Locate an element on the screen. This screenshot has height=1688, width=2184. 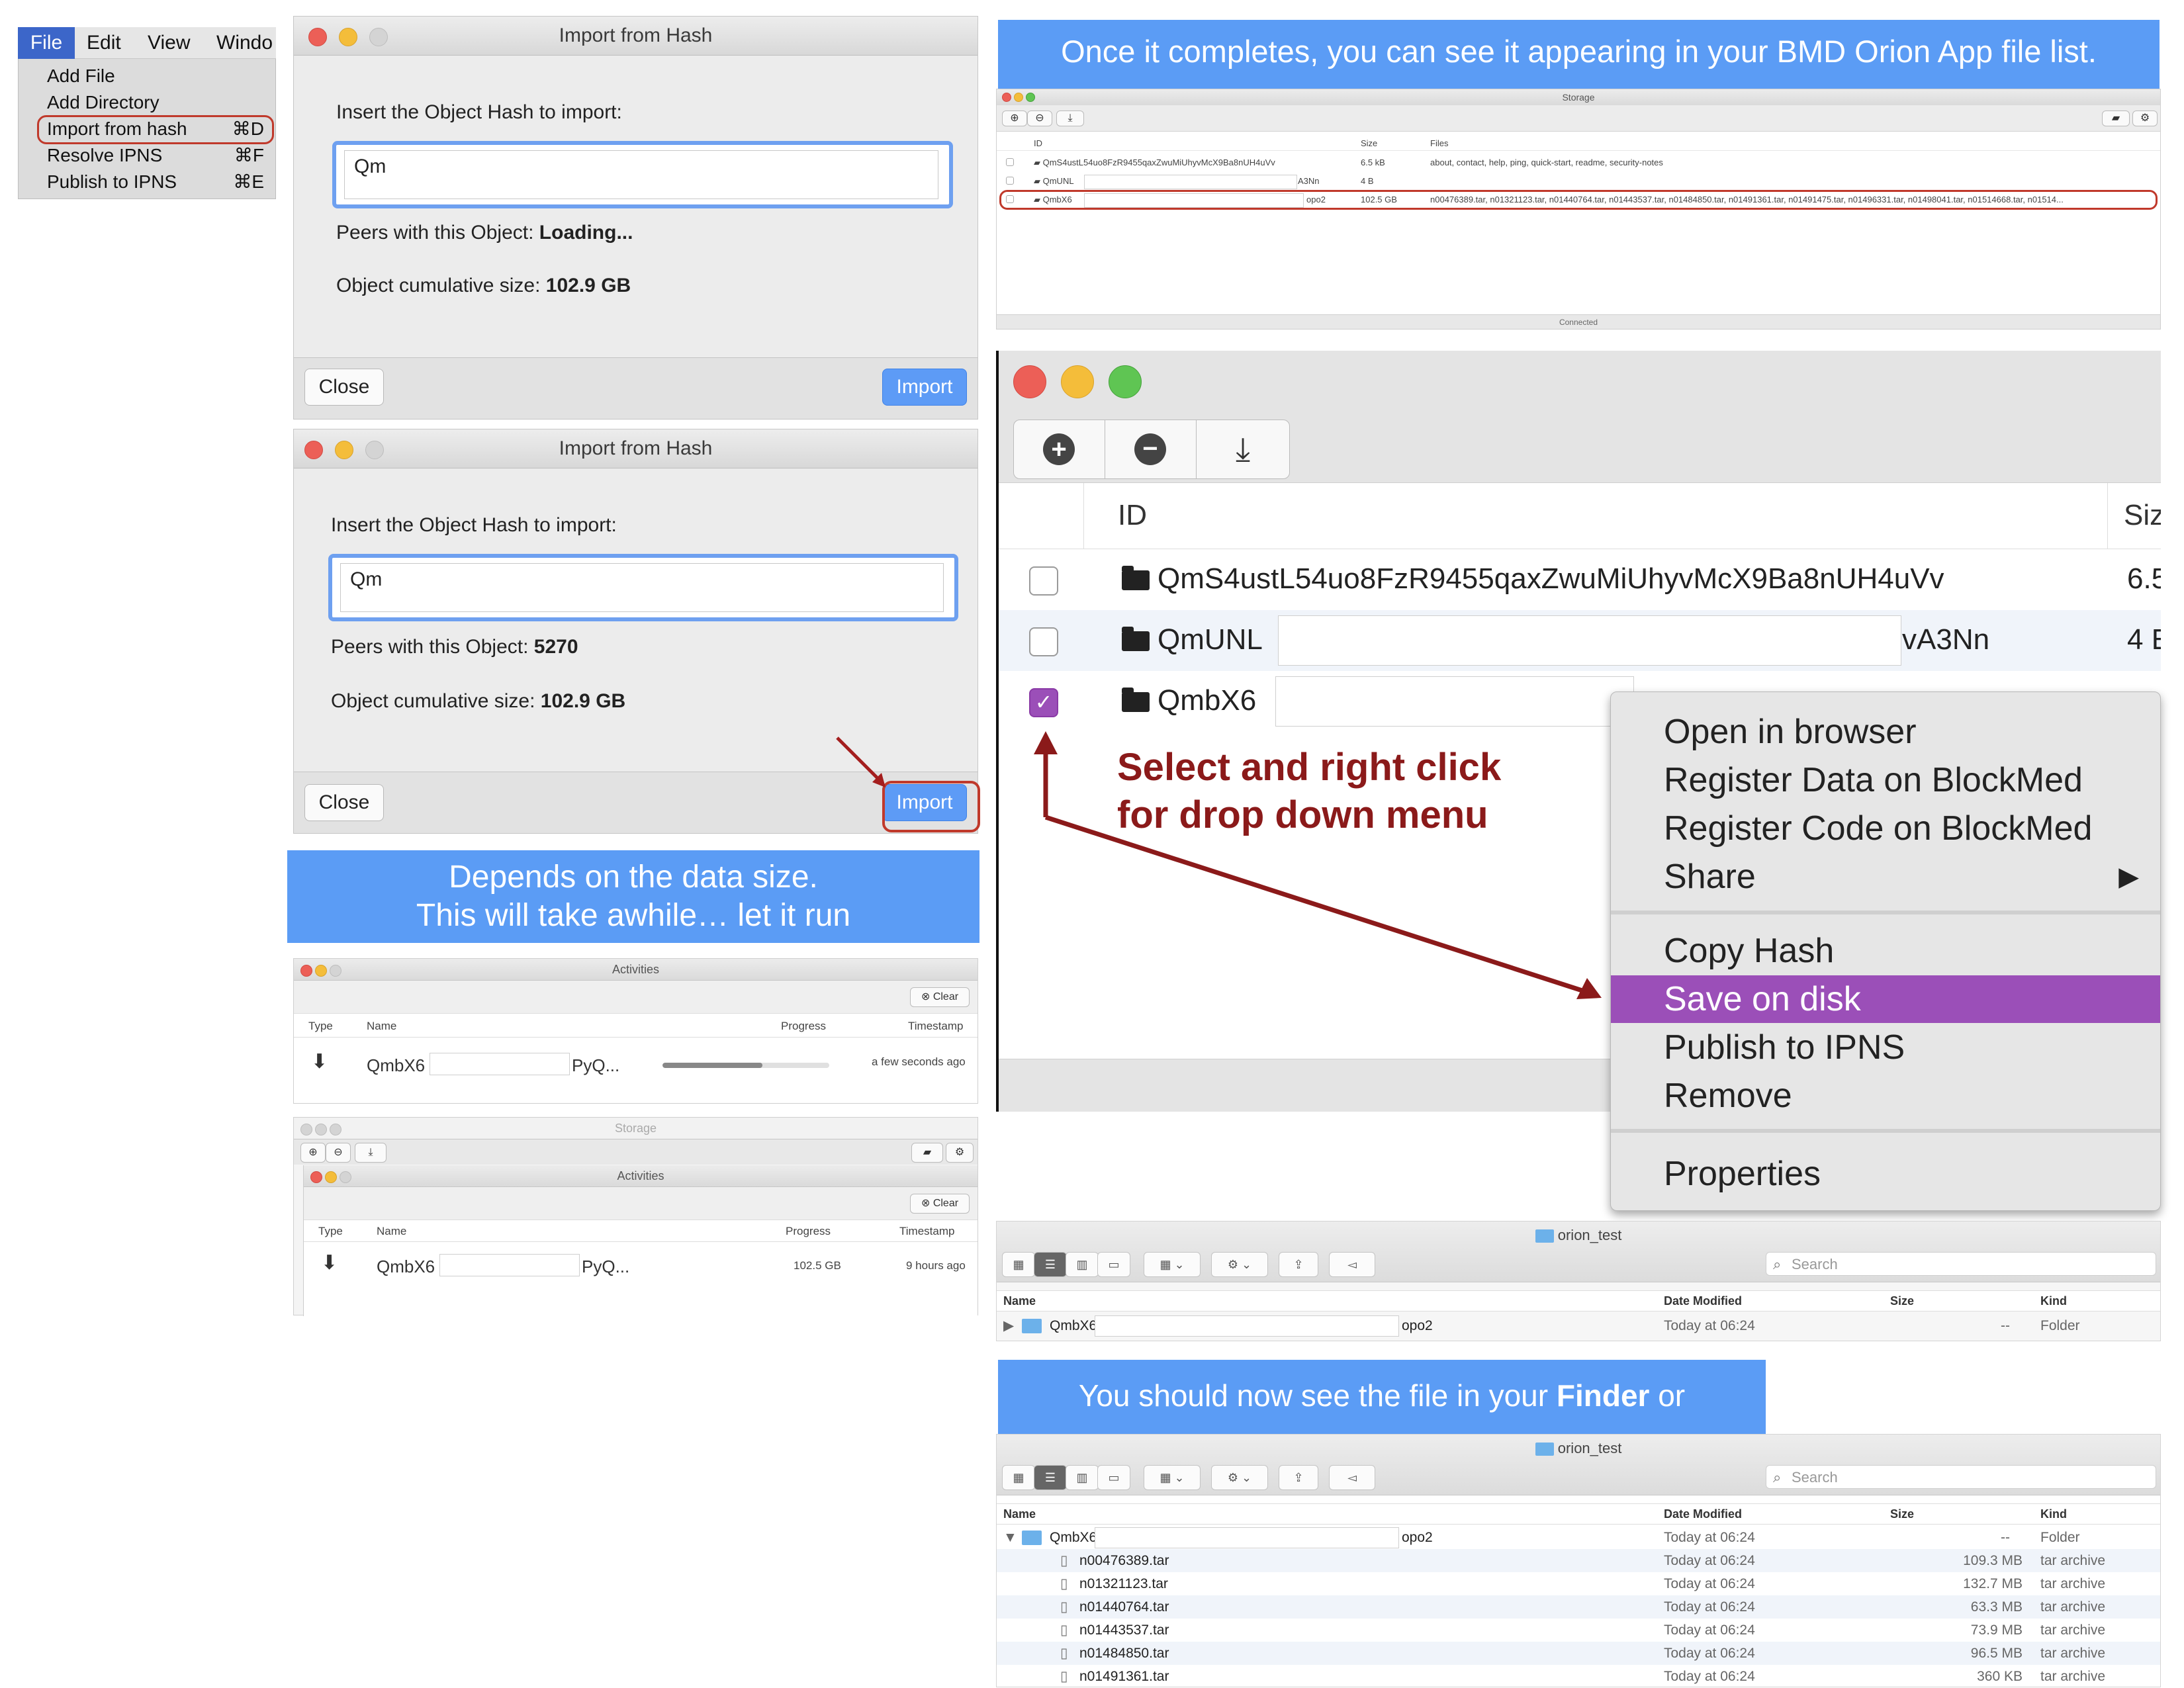
menu-file: File is located at coordinates (46, 43).